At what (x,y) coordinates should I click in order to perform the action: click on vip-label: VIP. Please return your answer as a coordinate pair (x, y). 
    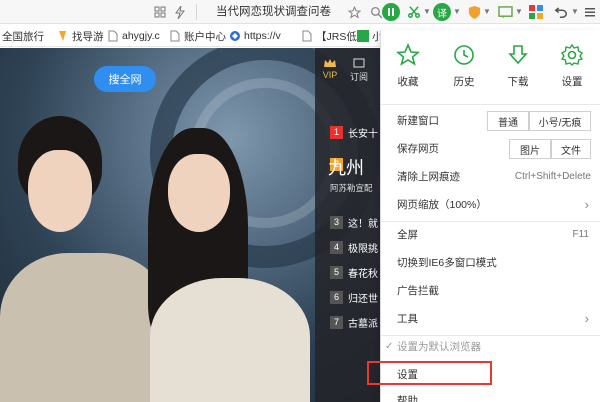
    Looking at the image, I should click on (330, 75).